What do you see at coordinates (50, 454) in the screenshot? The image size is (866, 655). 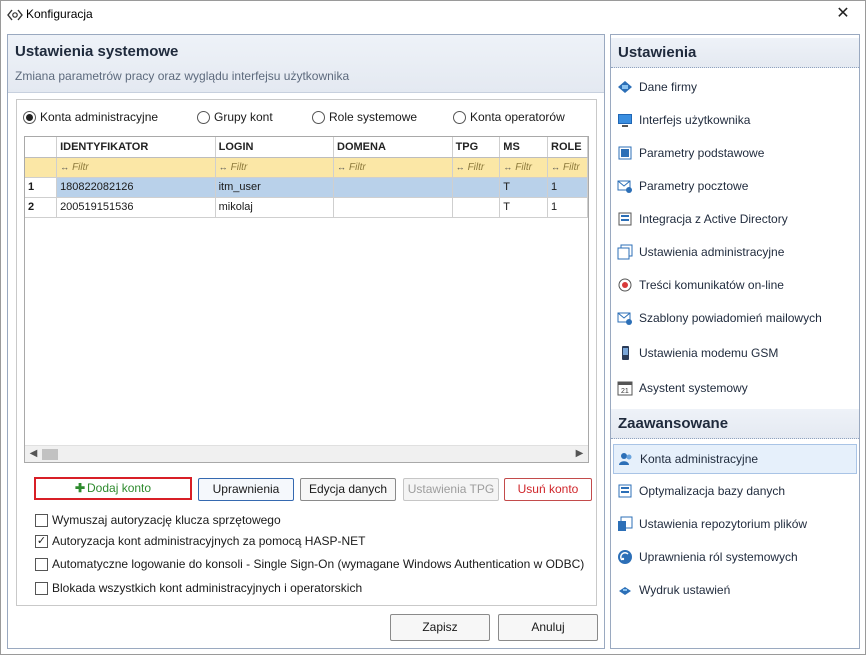 I see `scroll-thumb` at bounding box center [50, 454].